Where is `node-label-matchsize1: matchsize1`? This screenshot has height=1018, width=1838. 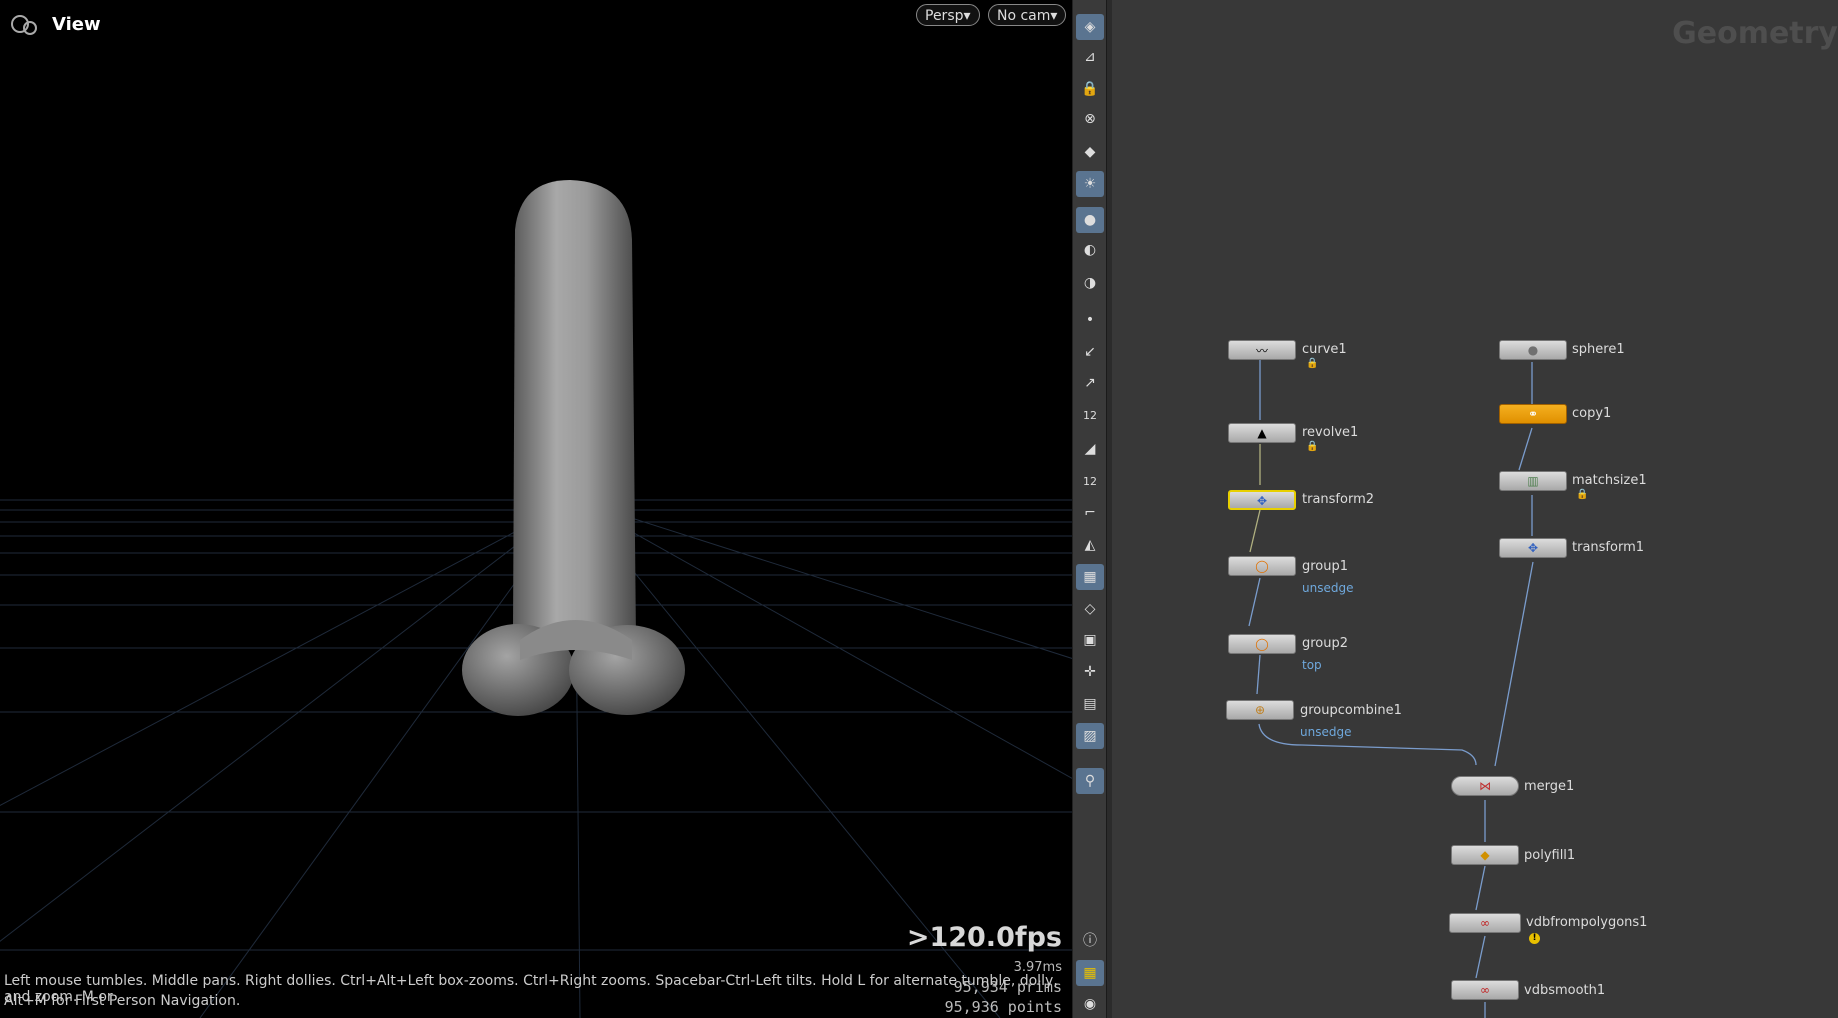 node-label-matchsize1: matchsize1 is located at coordinates (1609, 480).